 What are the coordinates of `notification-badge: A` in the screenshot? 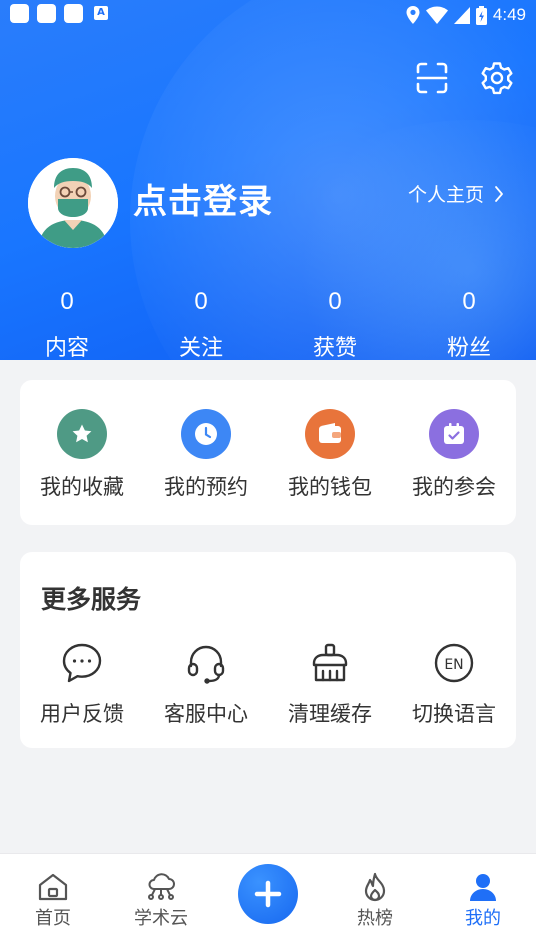 It's located at (101, 13).